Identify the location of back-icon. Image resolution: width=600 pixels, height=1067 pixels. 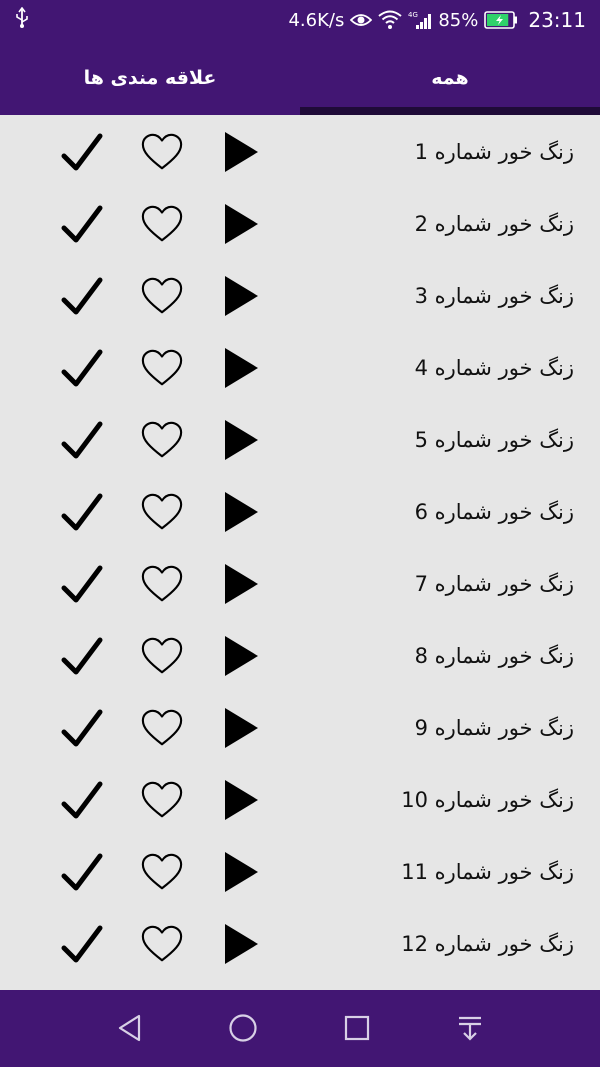
(130, 1028).